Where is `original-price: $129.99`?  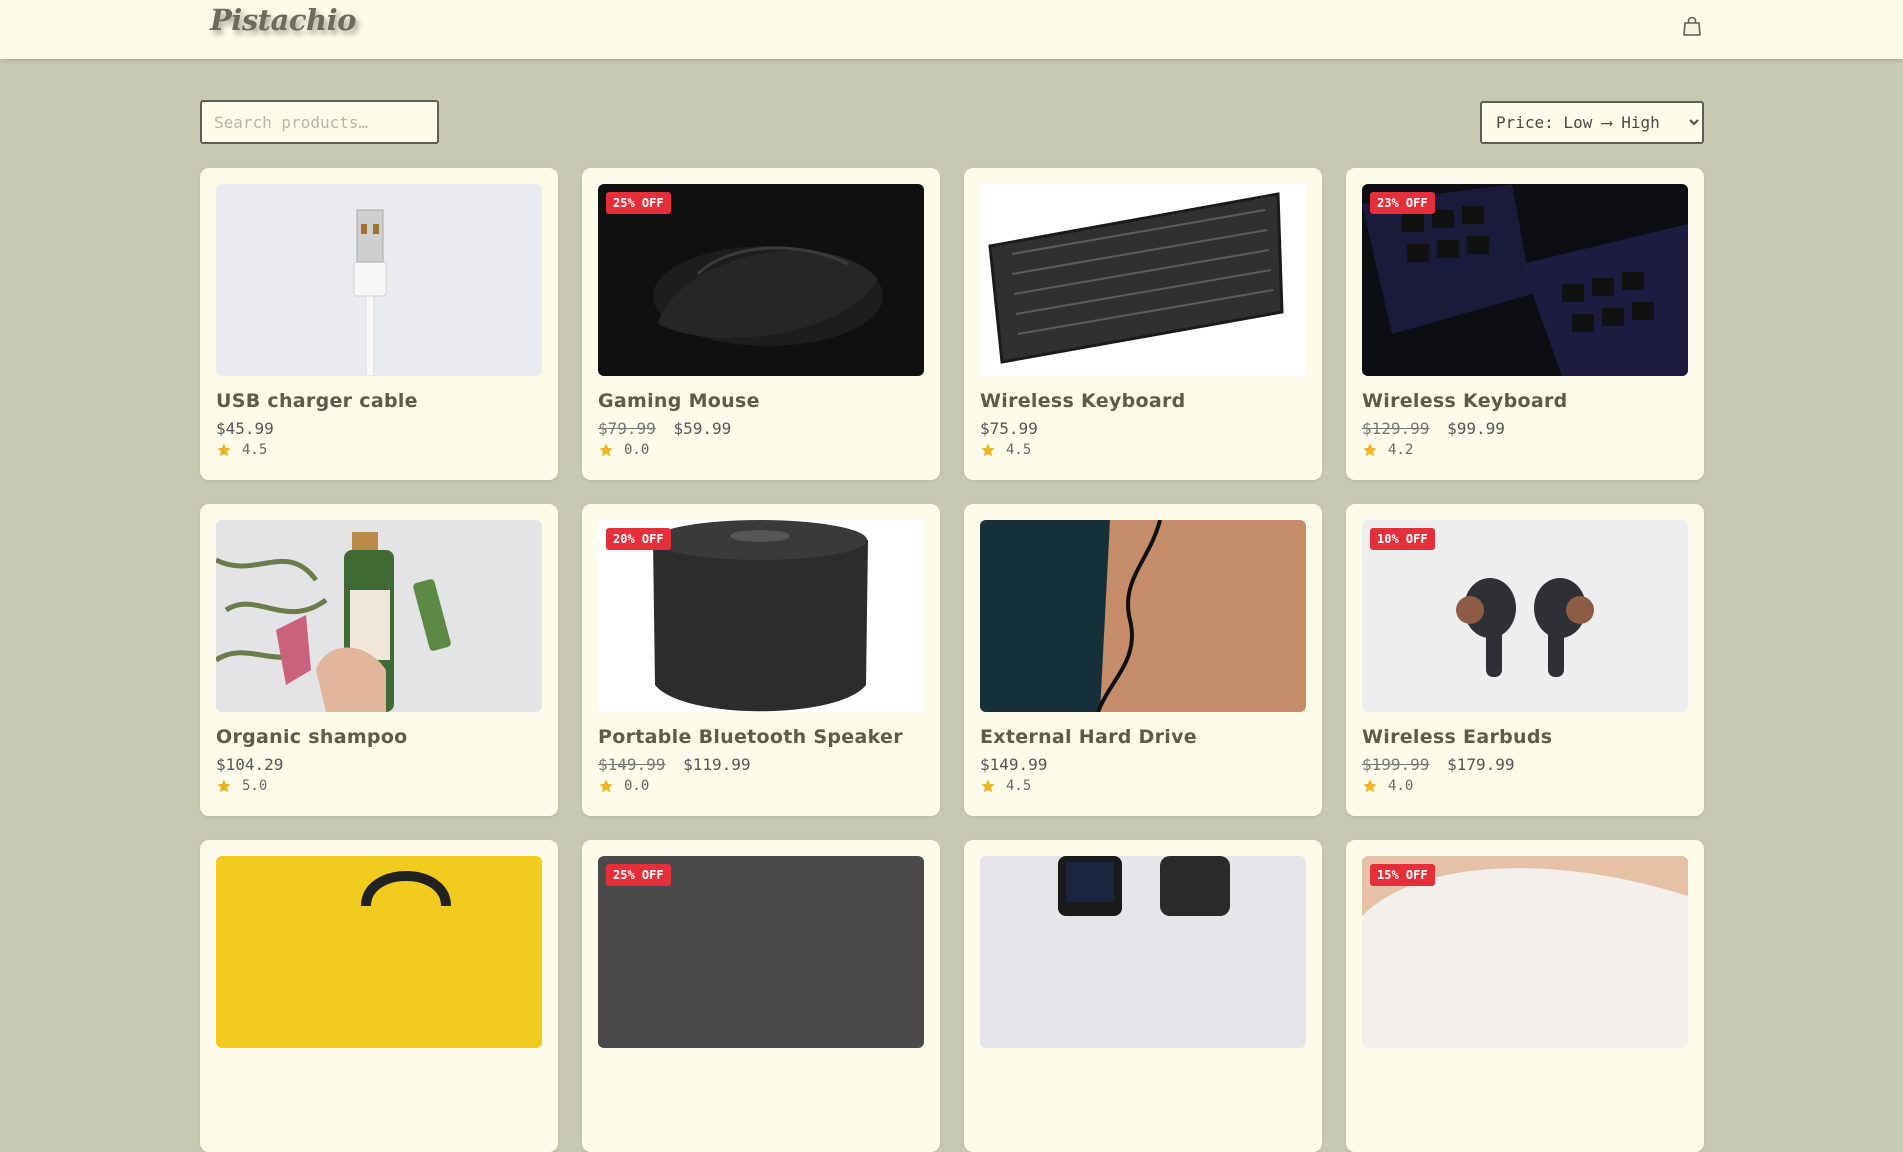 original-price: $129.99 is located at coordinates (1396, 428).